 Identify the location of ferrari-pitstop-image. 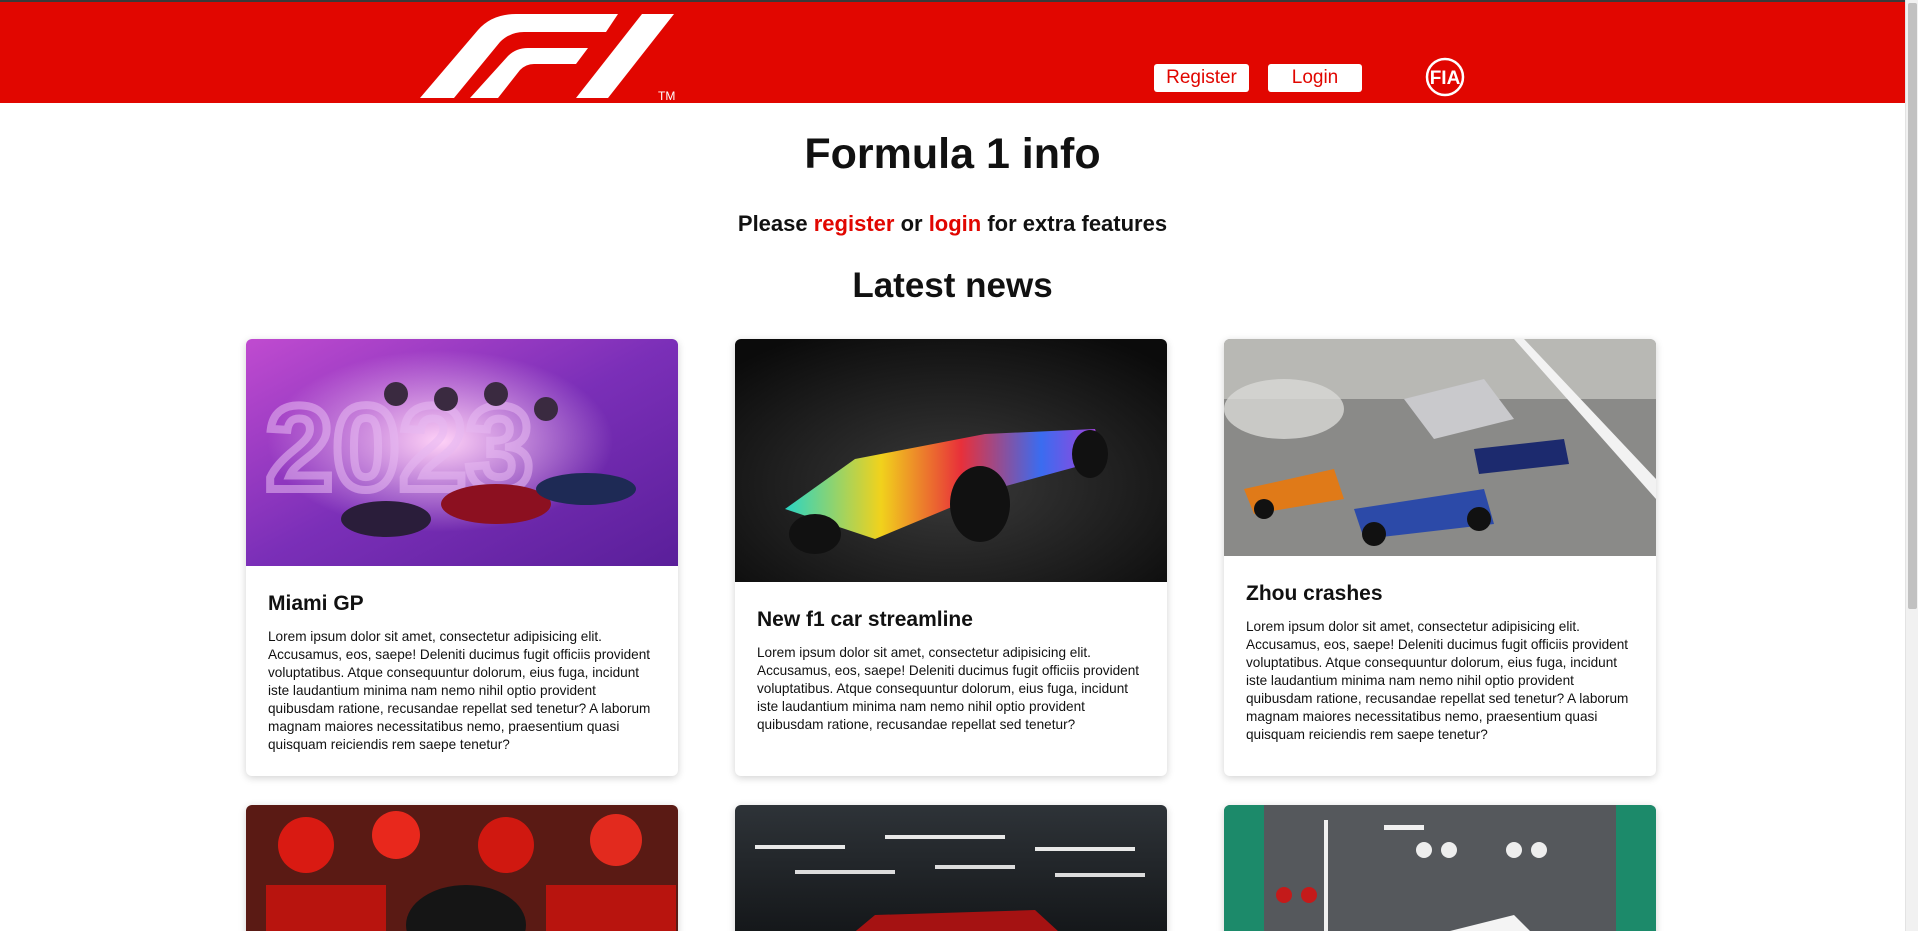
(462, 868).